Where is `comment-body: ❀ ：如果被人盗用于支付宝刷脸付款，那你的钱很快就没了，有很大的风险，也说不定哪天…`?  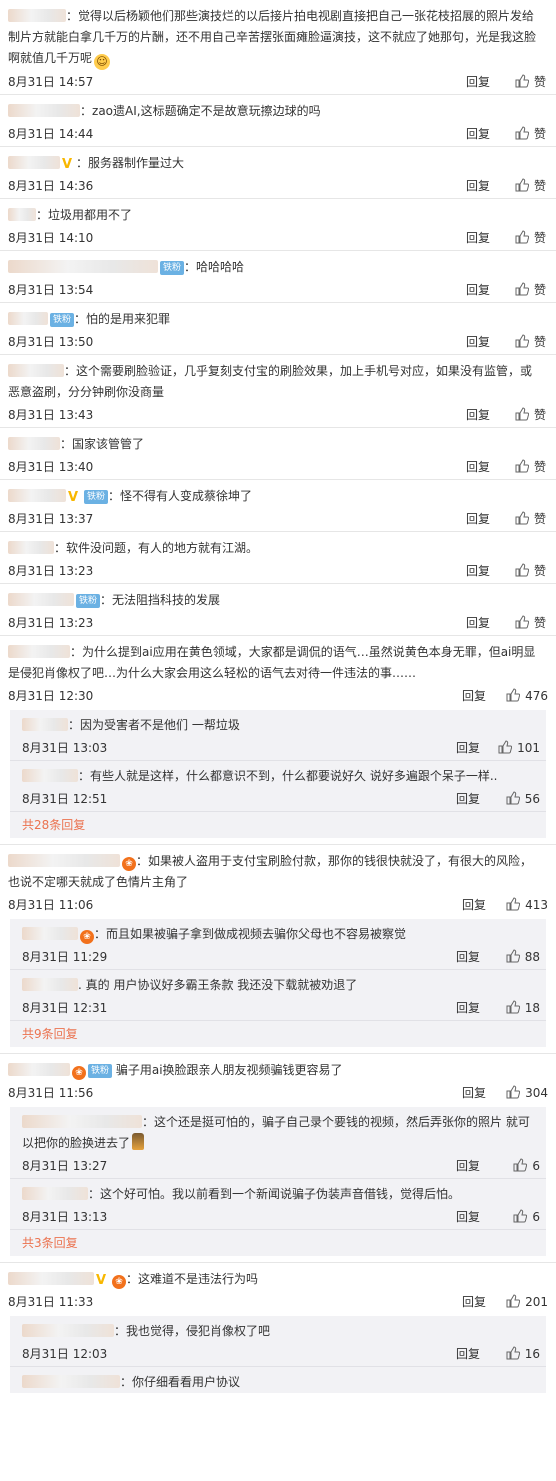
comment-body: ❀ ：如果被人盗用于支付宝刷脸付款，那你的钱很快就没了，有很大的风险，也说不定哪天… is located at coordinates (270, 871).